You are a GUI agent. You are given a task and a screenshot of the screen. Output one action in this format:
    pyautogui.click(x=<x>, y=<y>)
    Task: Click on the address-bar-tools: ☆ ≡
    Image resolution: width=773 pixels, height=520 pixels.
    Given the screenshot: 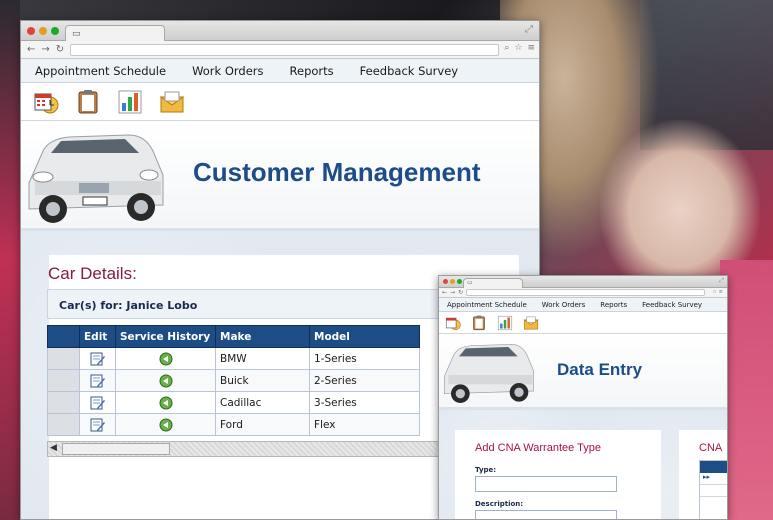 What is the action you would take?
    pyautogui.click(x=717, y=292)
    